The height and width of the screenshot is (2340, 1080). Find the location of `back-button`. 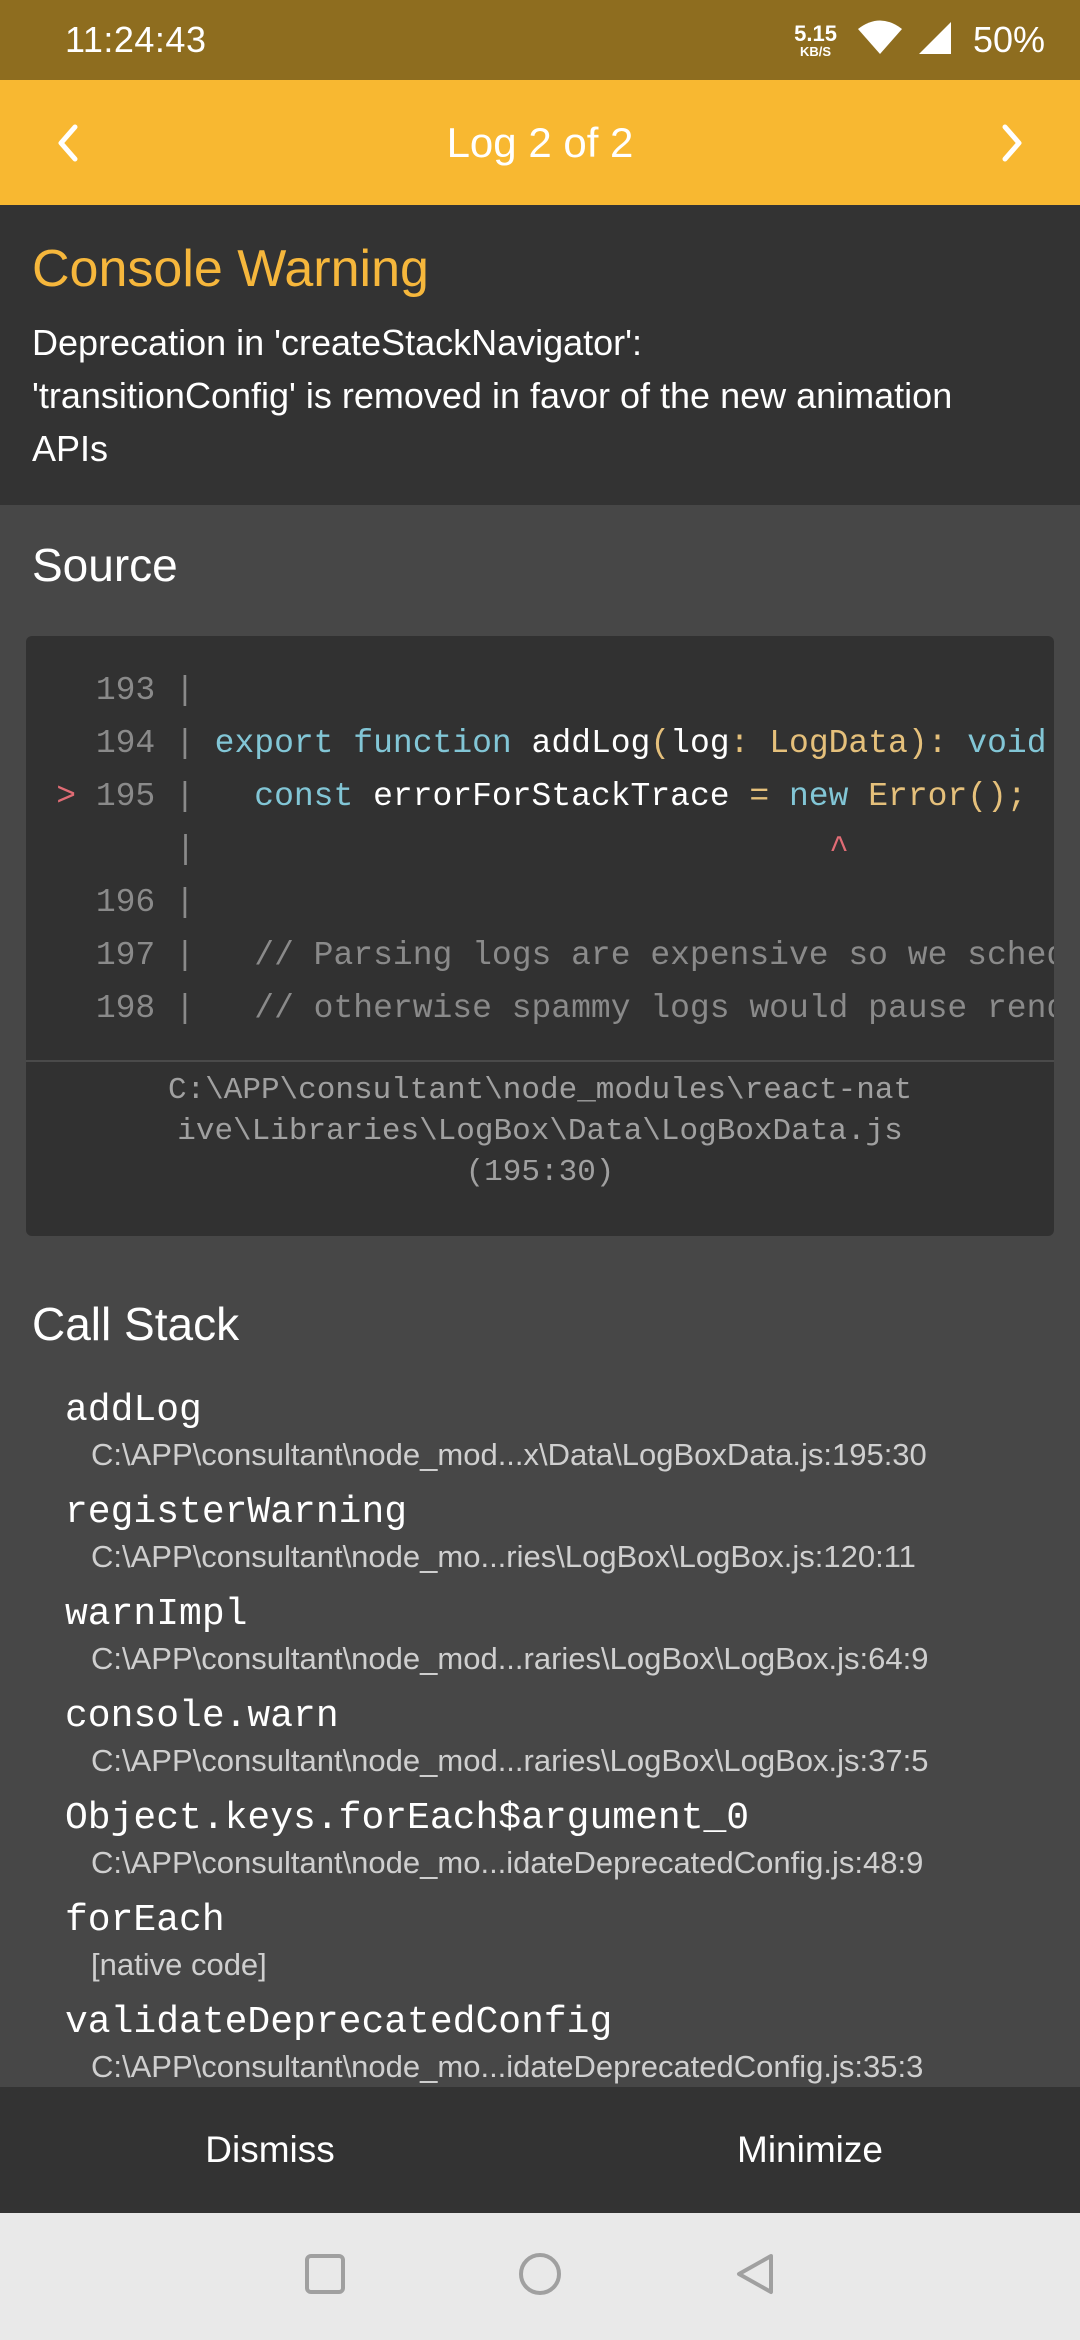

back-button is located at coordinates (755, 2276).